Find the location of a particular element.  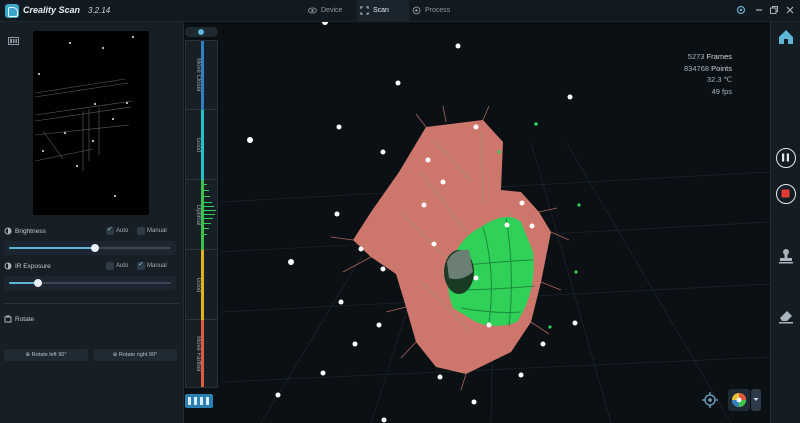

pause-button is located at coordinates (786, 158).